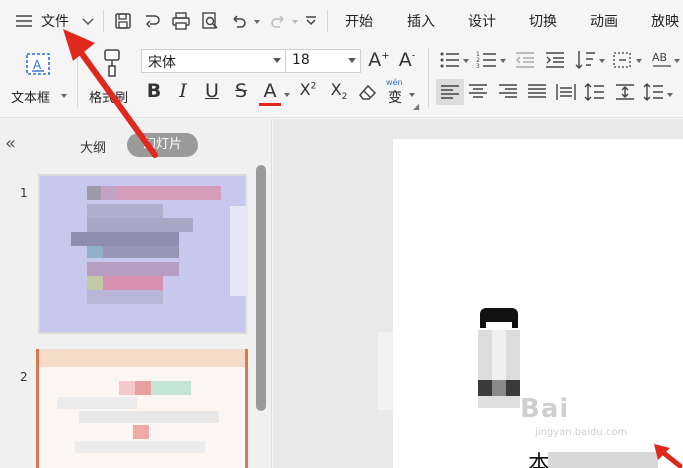  What do you see at coordinates (602, 61) in the screenshot?
I see `sort-dropdown-icon` at bounding box center [602, 61].